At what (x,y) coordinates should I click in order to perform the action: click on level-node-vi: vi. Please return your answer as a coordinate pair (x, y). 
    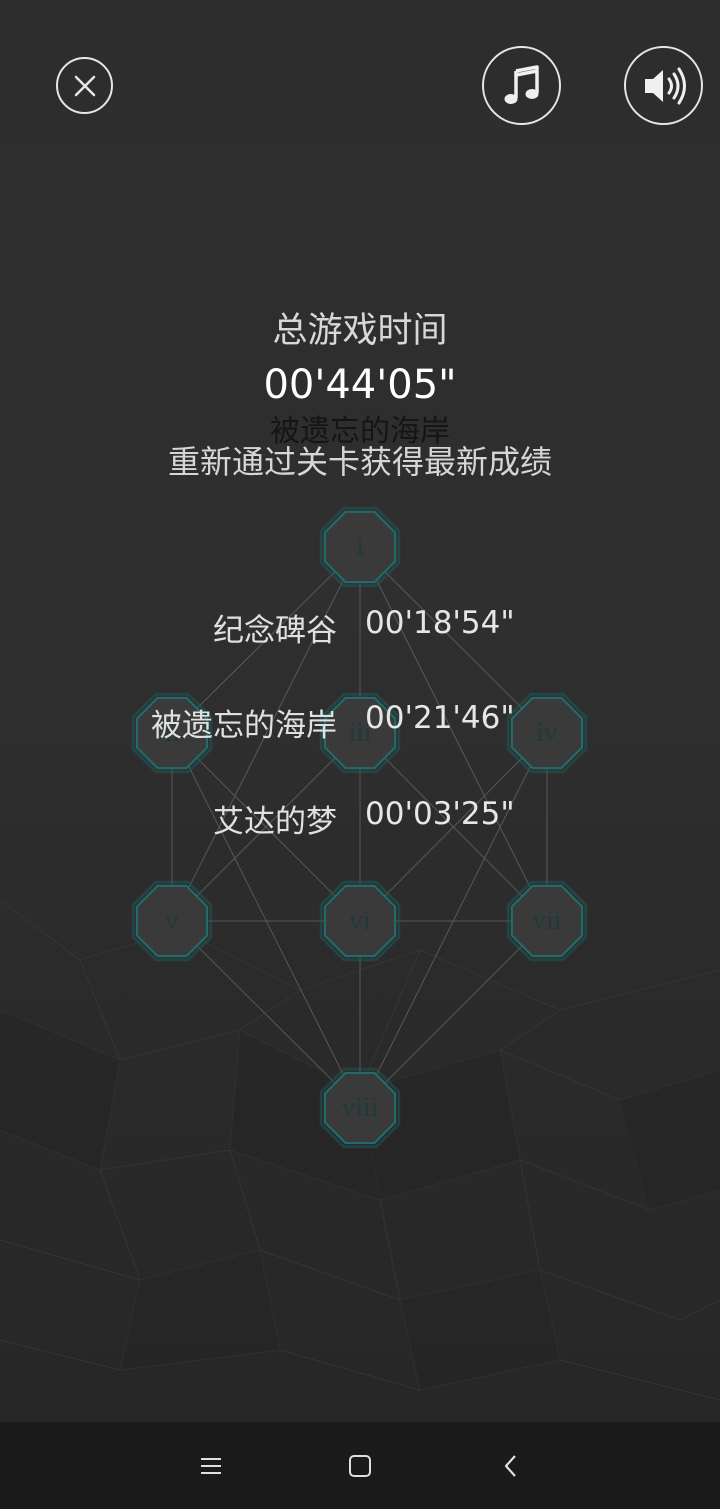
    Looking at the image, I should click on (360, 921).